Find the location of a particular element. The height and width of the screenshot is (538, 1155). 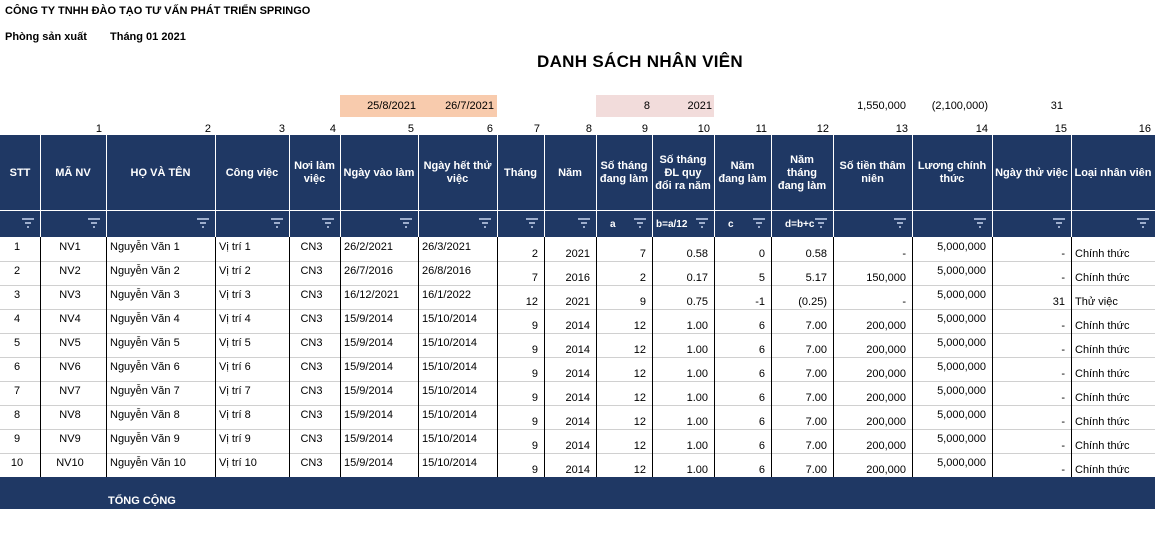

param-seniority: 1,550,000 is located at coordinates (869, 106).